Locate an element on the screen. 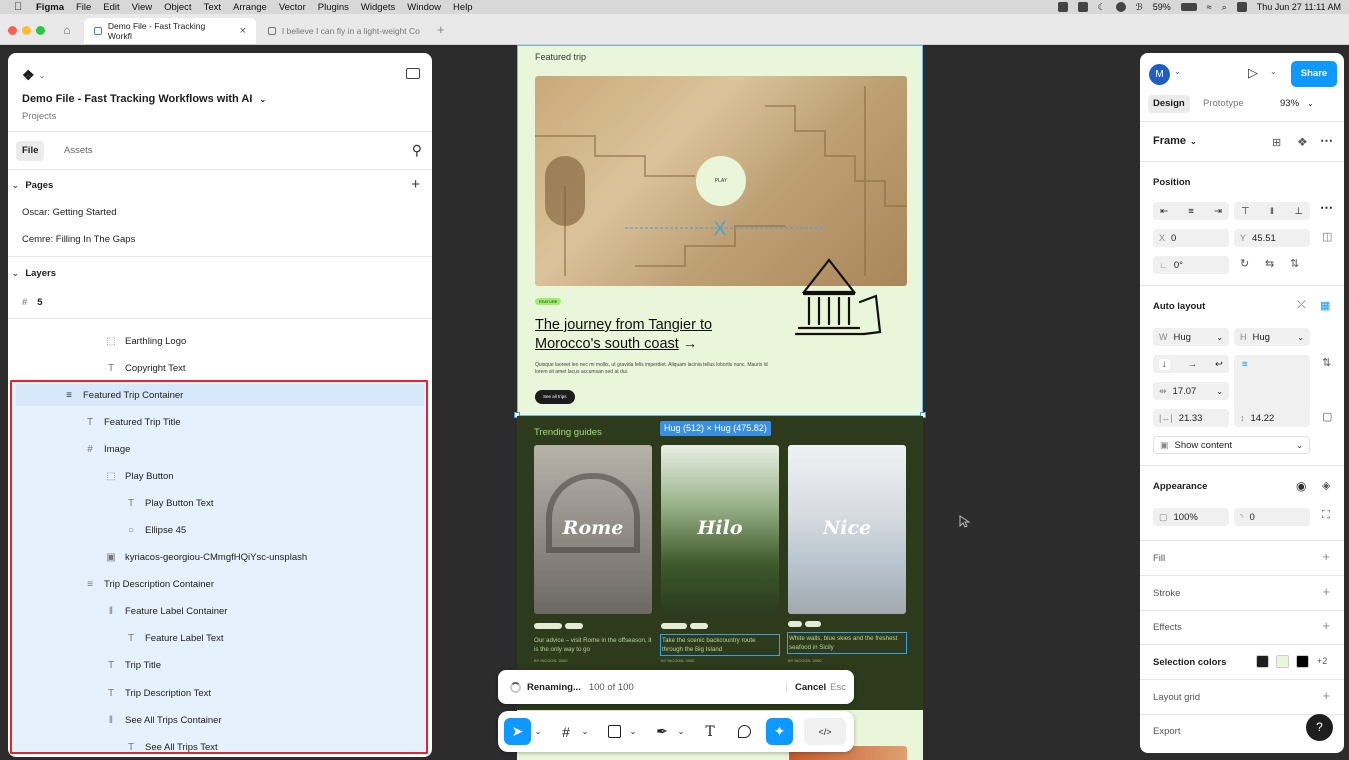 This screenshot has width=1349, height=760. tab-design: Design is located at coordinates (1169, 104).